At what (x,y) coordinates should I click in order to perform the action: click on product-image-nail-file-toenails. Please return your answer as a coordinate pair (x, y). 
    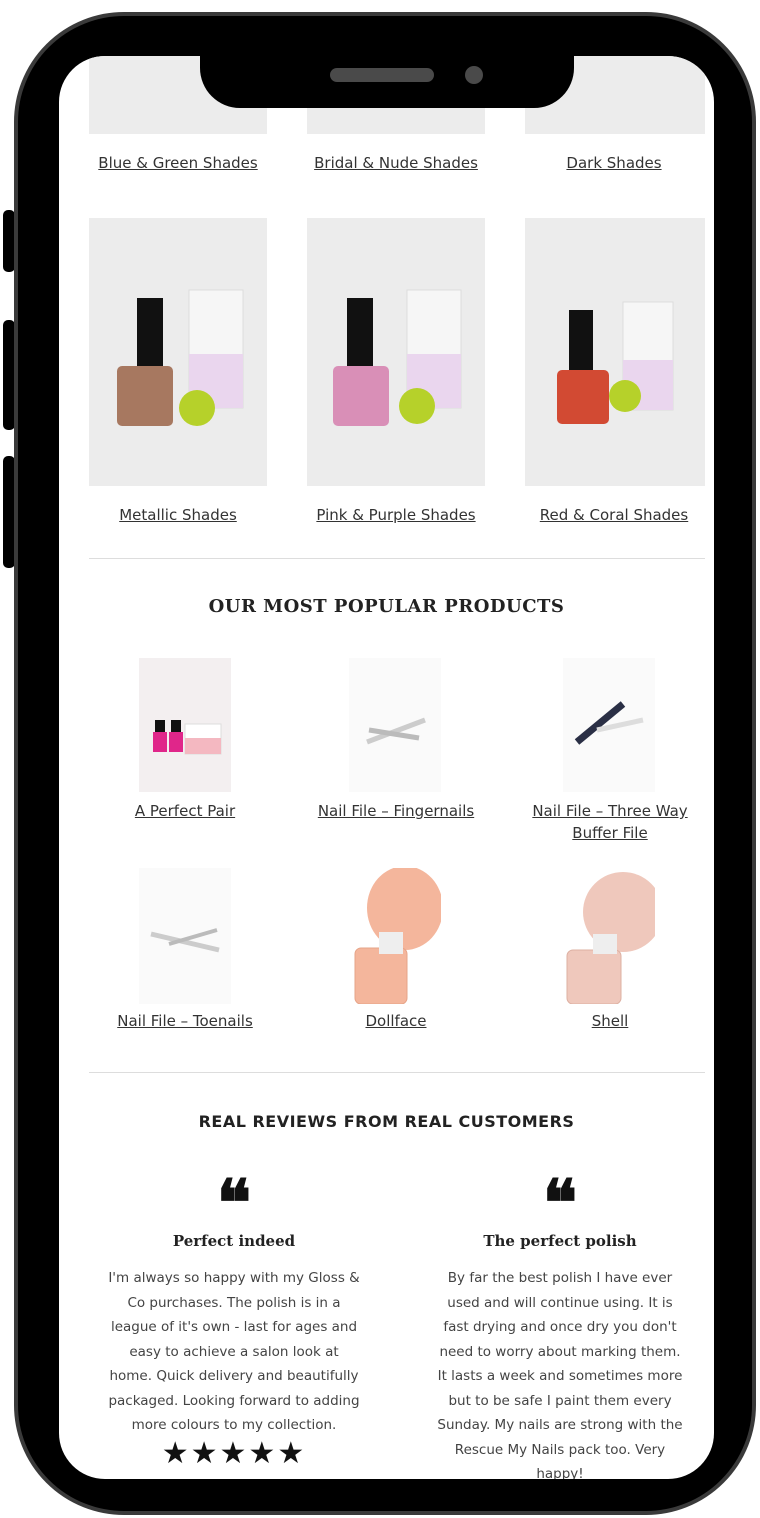
    Looking at the image, I should click on (185, 936).